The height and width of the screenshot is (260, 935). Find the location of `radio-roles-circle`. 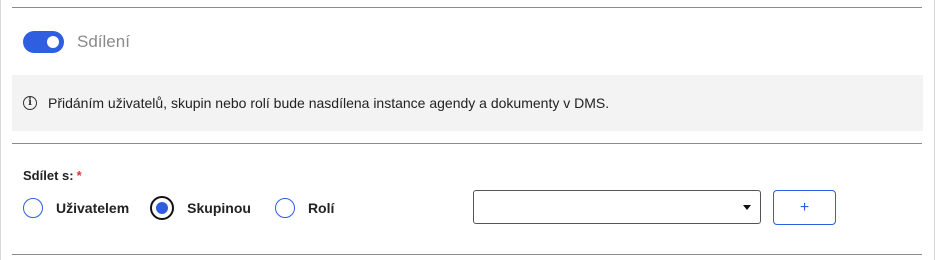

radio-roles-circle is located at coordinates (284, 208).